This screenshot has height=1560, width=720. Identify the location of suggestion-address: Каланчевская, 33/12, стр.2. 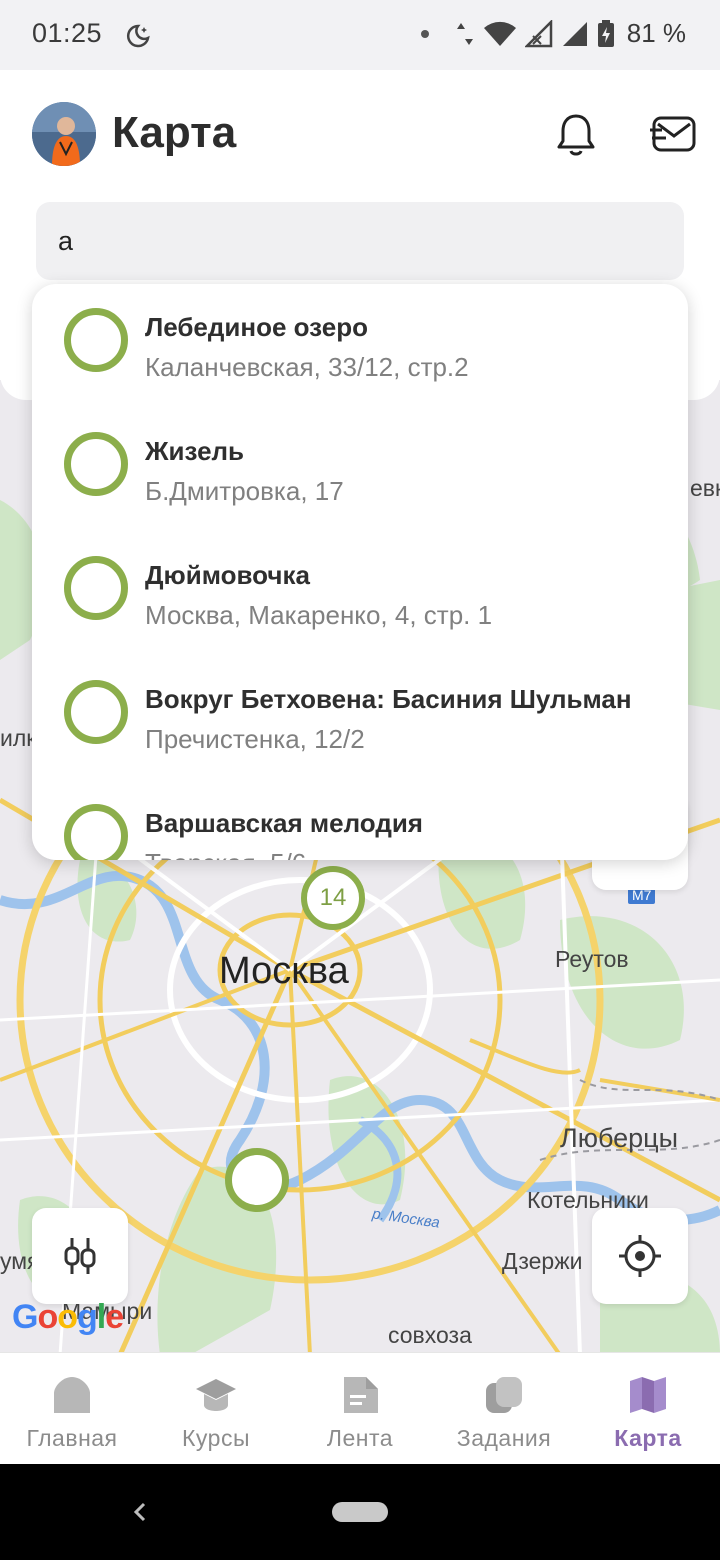
(307, 367).